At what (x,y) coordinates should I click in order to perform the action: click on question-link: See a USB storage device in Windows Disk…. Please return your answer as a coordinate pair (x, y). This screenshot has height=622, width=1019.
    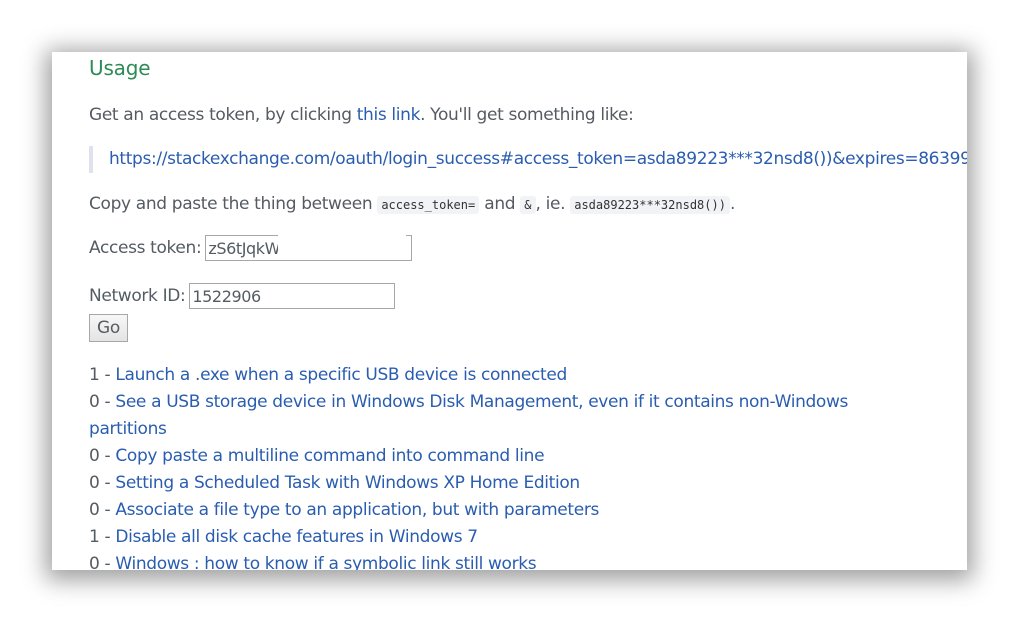
    Looking at the image, I should click on (468, 415).